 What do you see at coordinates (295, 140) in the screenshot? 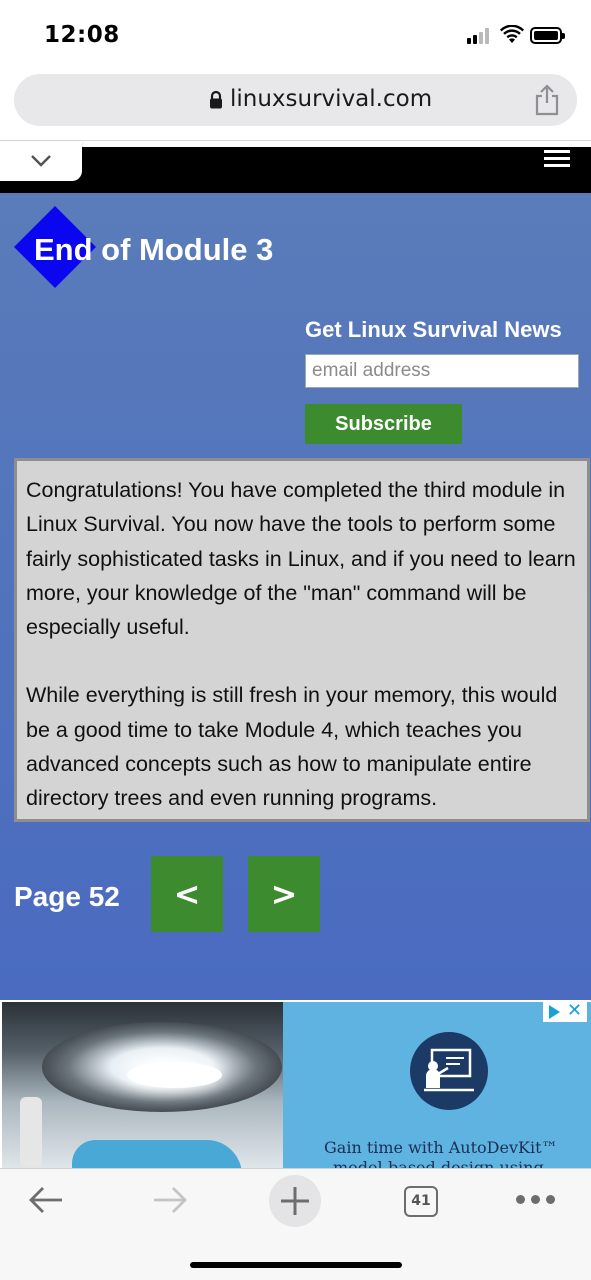
I see `divider` at bounding box center [295, 140].